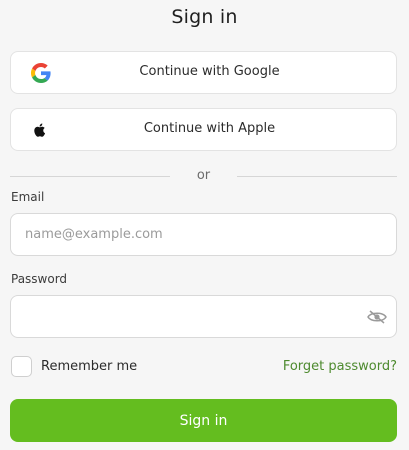  What do you see at coordinates (377, 316) in the screenshot?
I see `eye-hidden-icon` at bounding box center [377, 316].